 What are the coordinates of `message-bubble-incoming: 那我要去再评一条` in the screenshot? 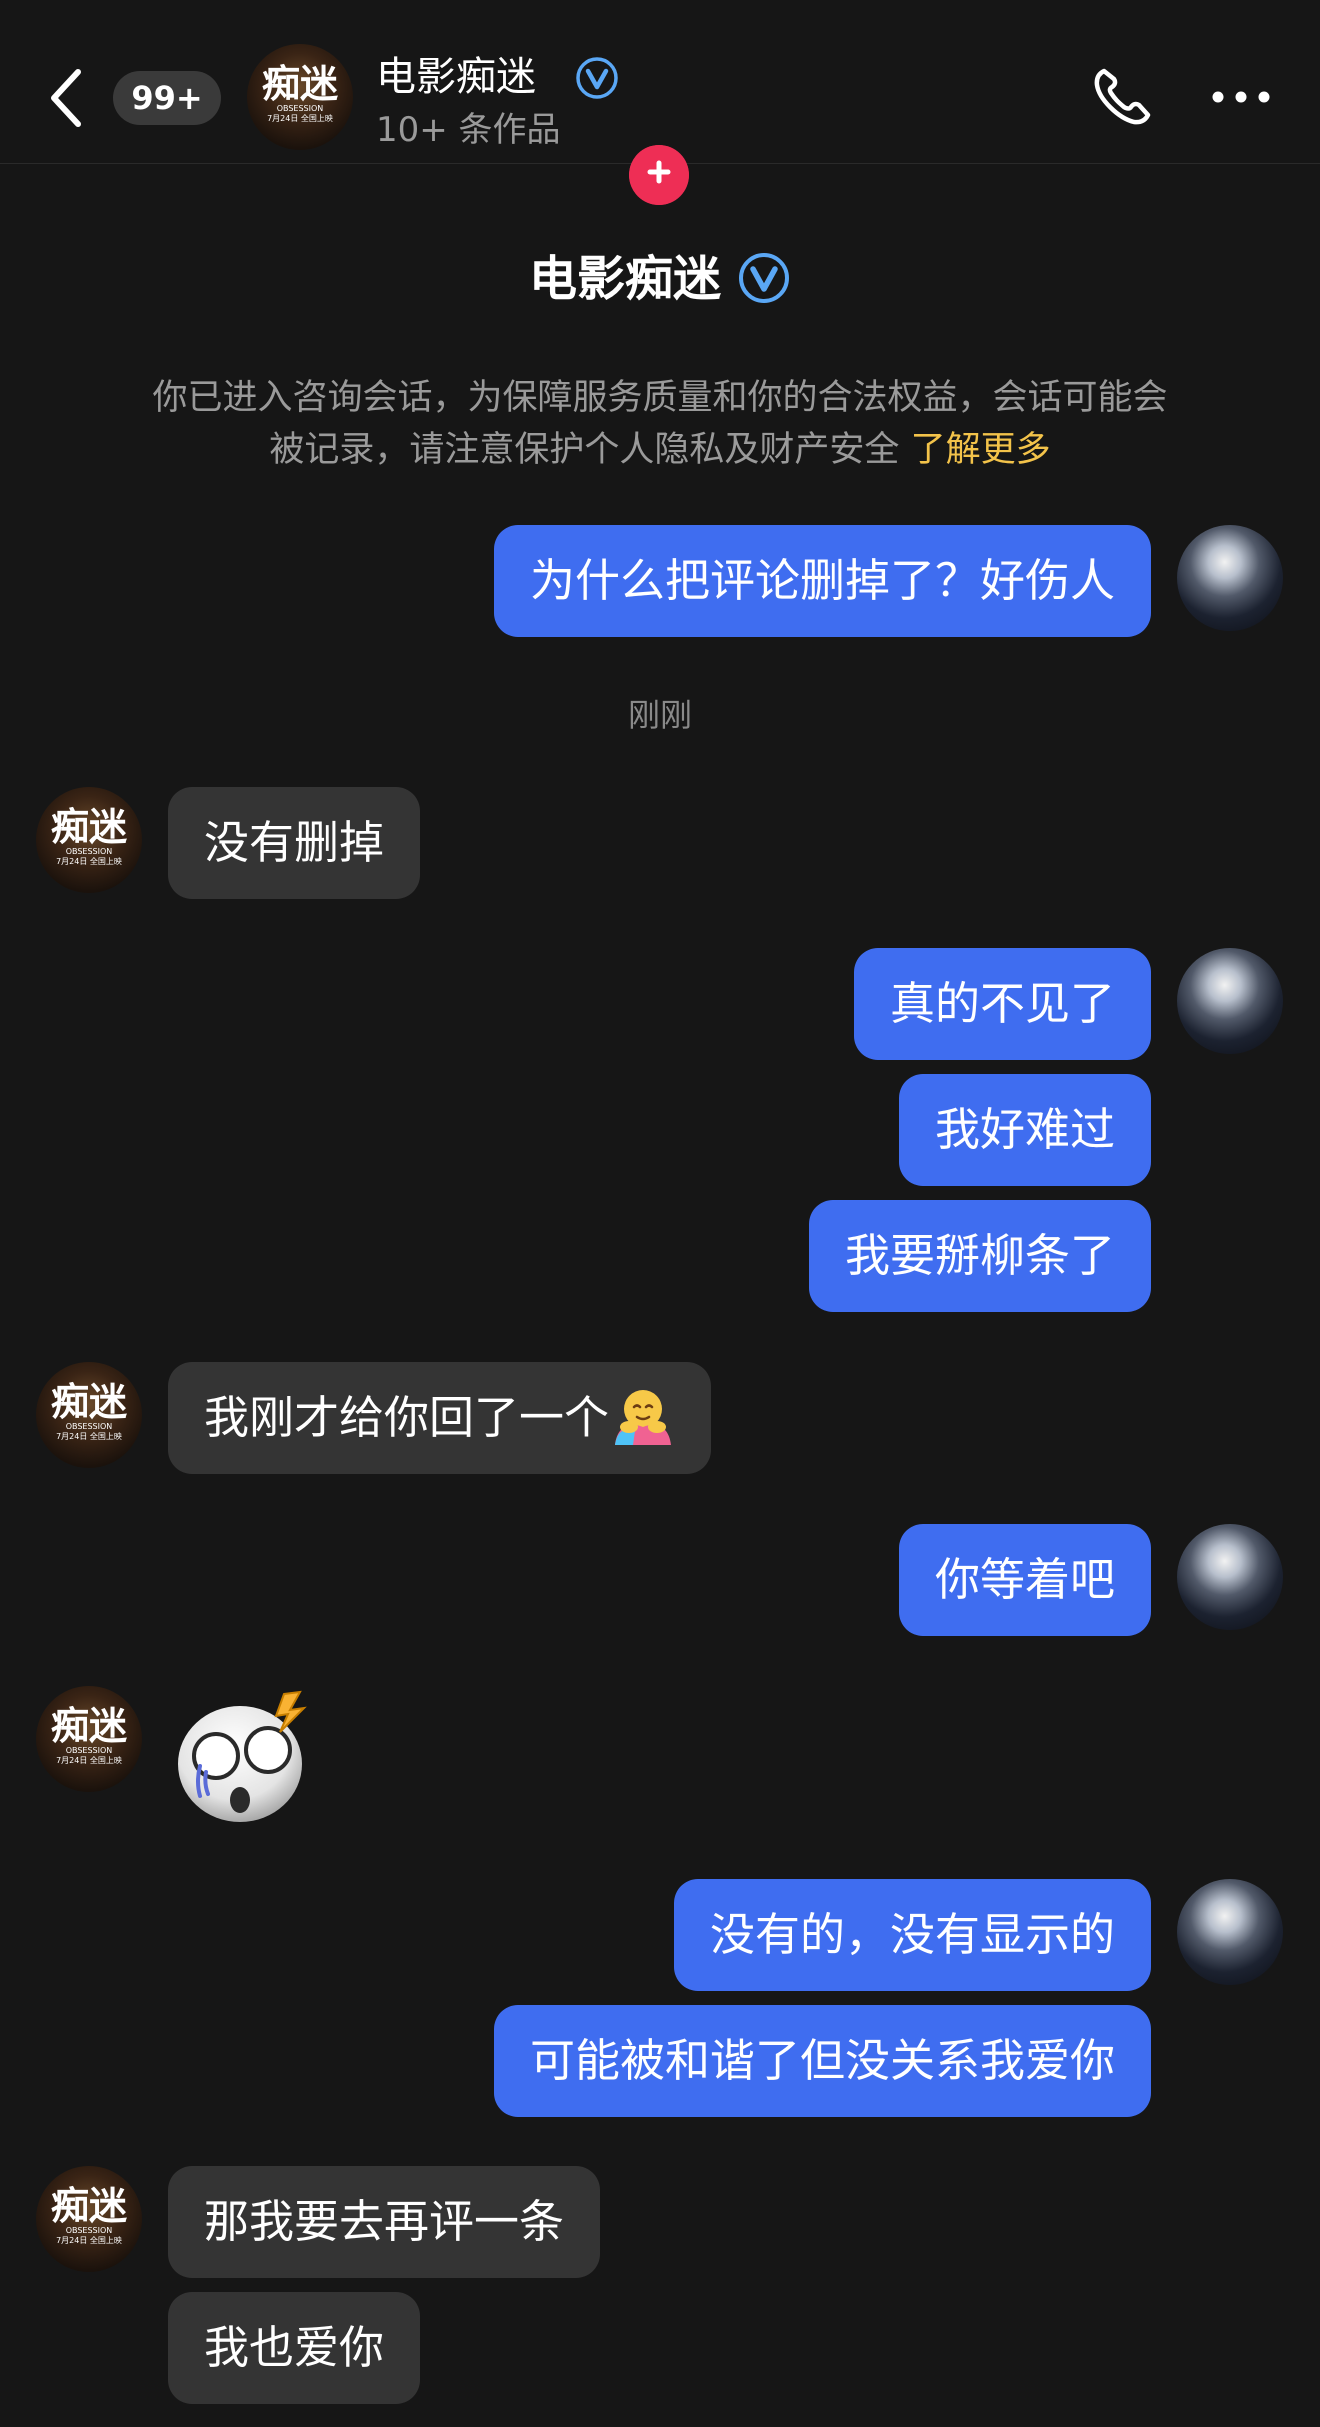 It's located at (384, 2222).